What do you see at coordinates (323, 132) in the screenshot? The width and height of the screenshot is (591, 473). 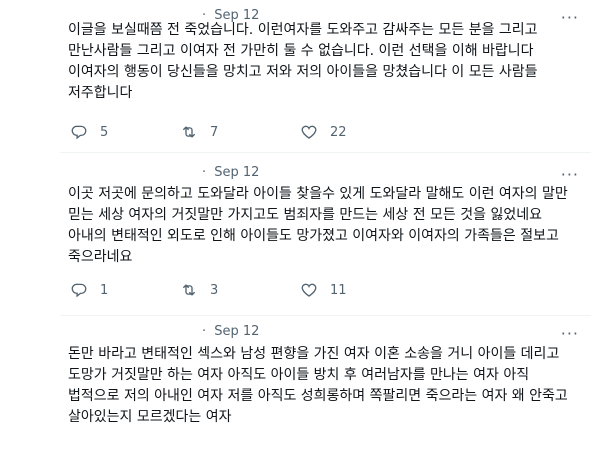 I see `like-button: 22` at bounding box center [323, 132].